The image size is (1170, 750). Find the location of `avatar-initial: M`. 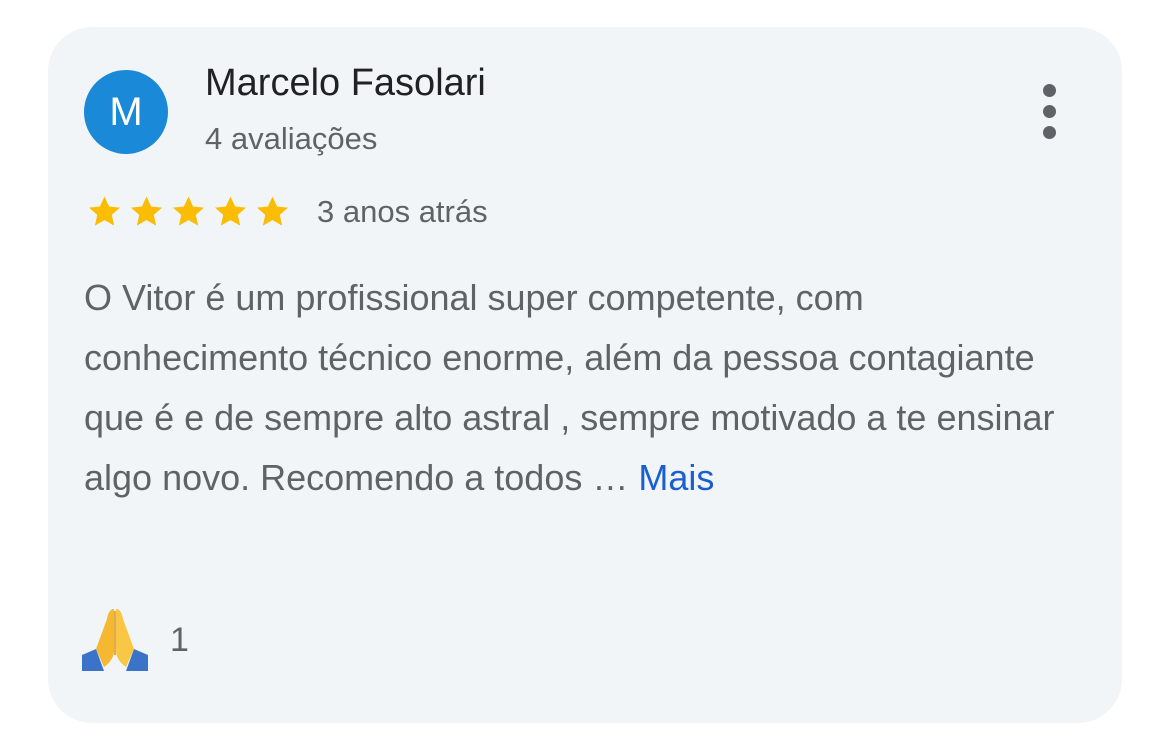

avatar-initial: M is located at coordinates (126, 112).